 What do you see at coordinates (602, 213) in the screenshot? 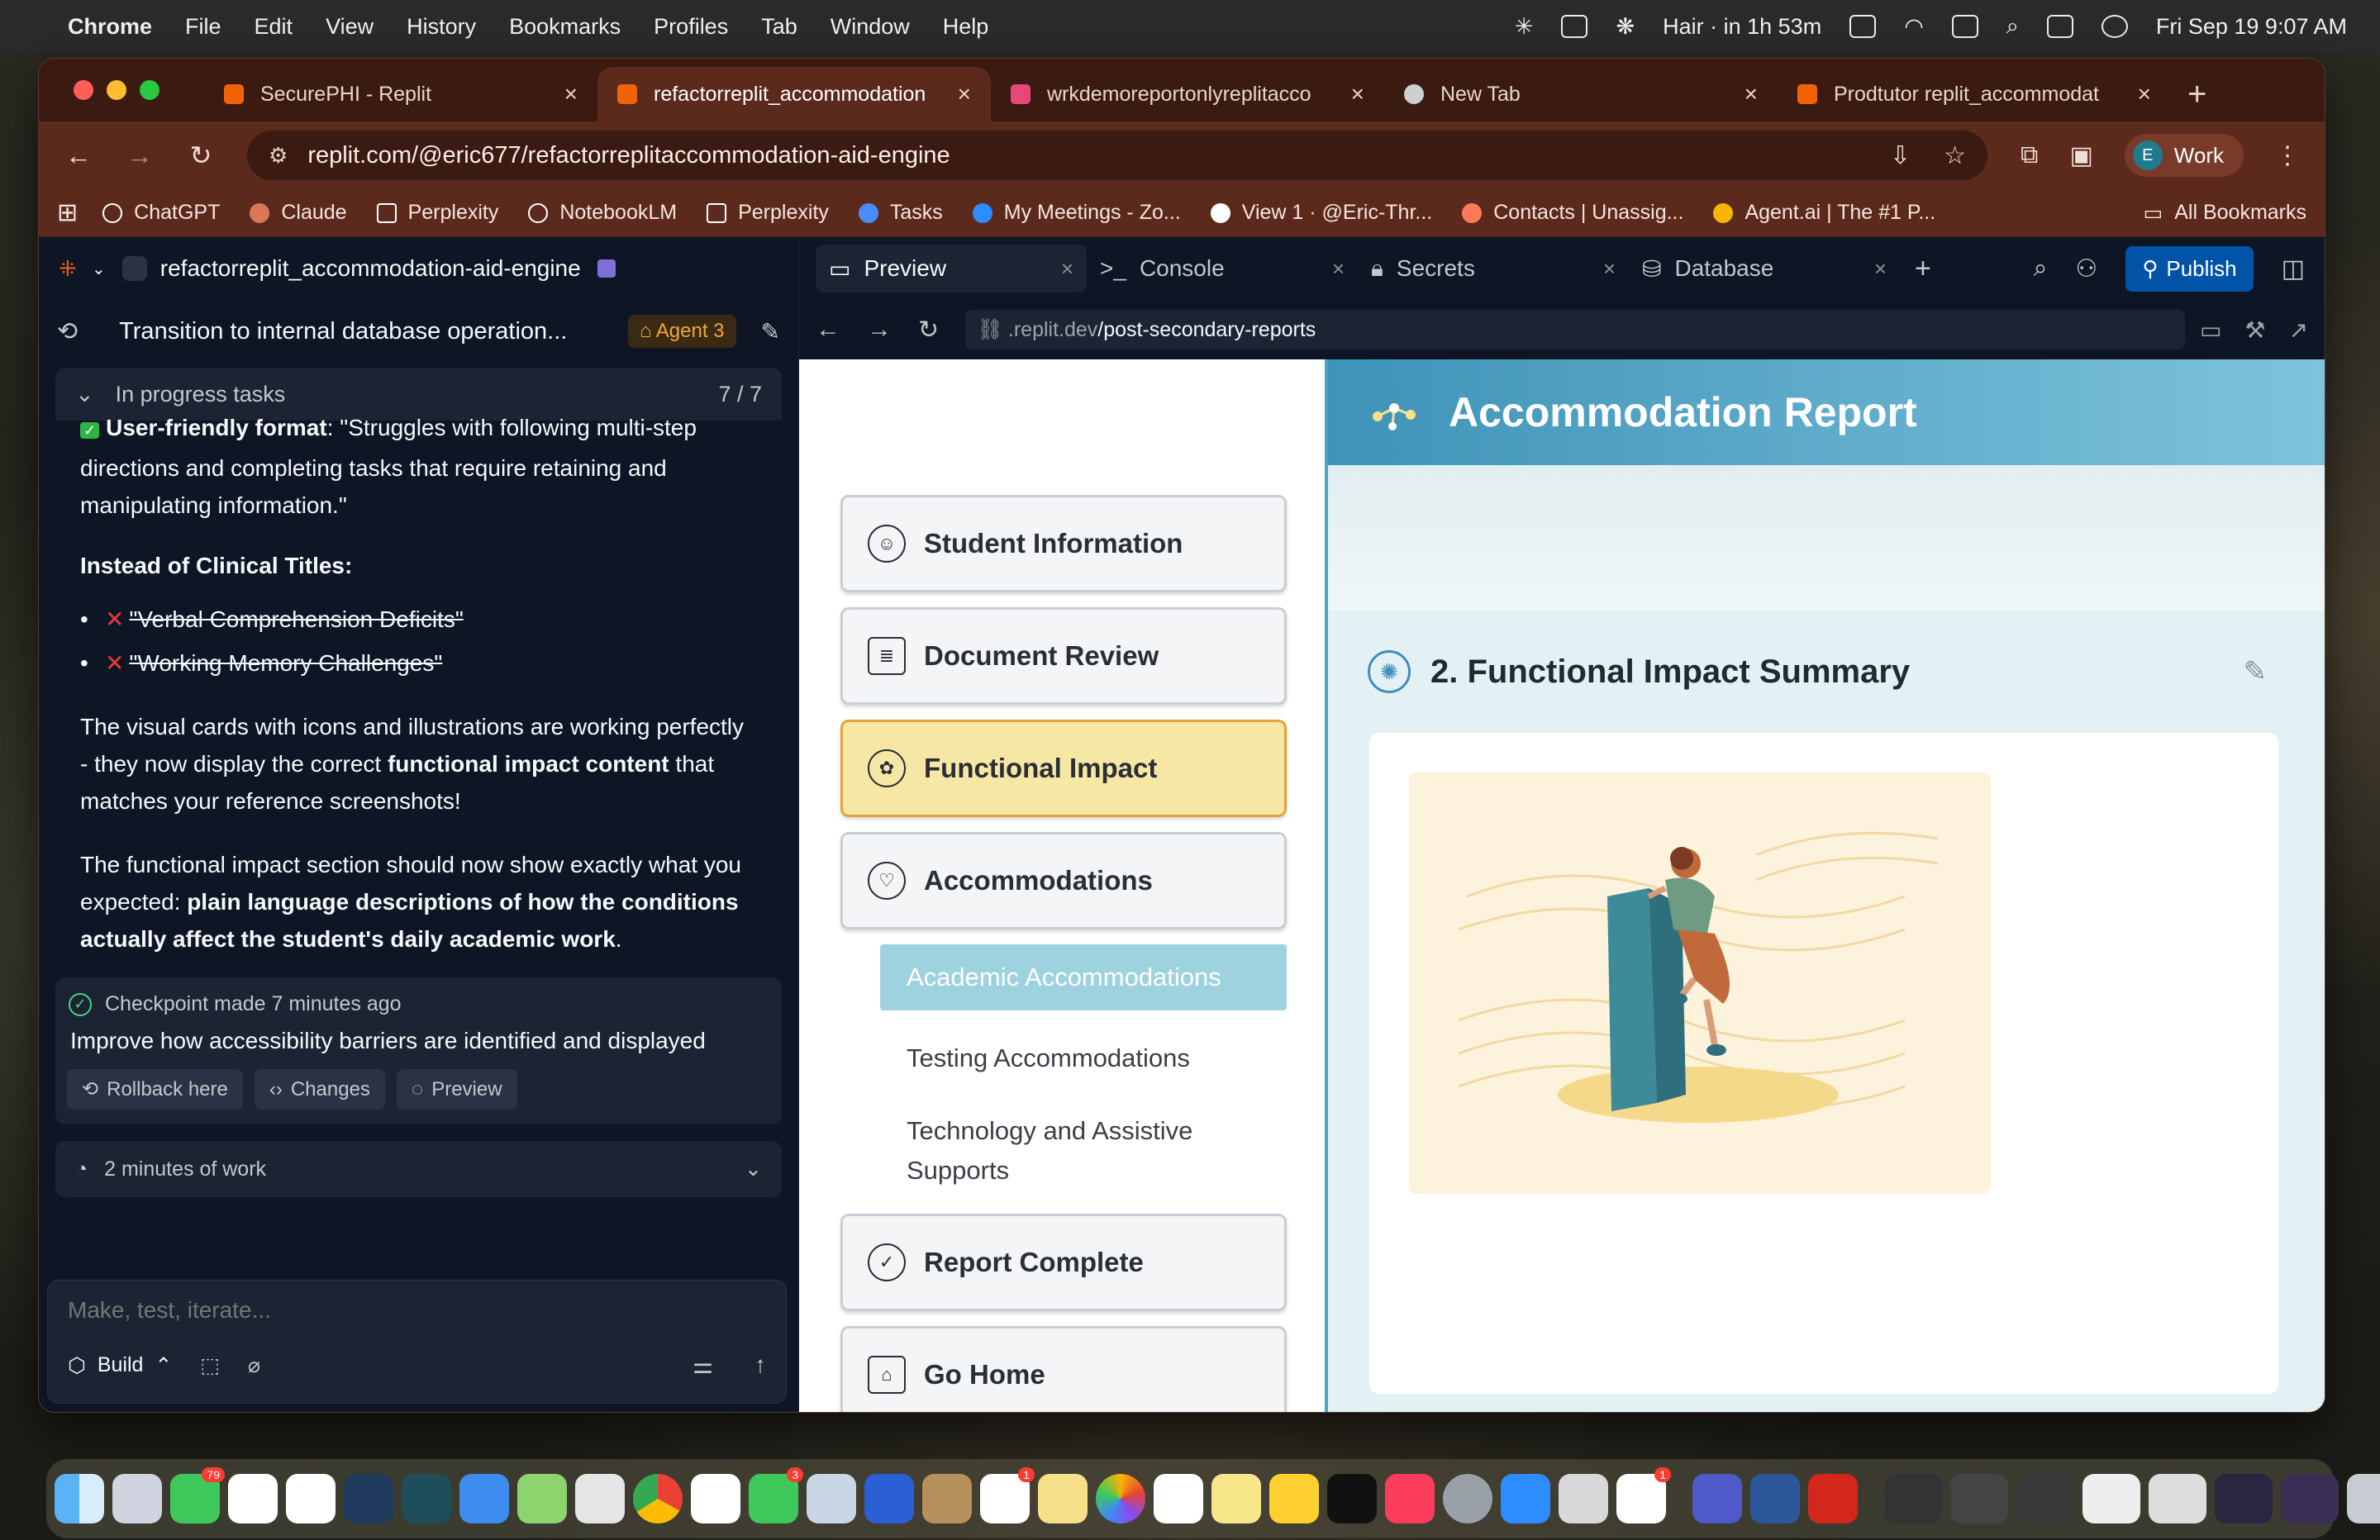
I see `bookmark-item: NotebookLM` at bounding box center [602, 213].